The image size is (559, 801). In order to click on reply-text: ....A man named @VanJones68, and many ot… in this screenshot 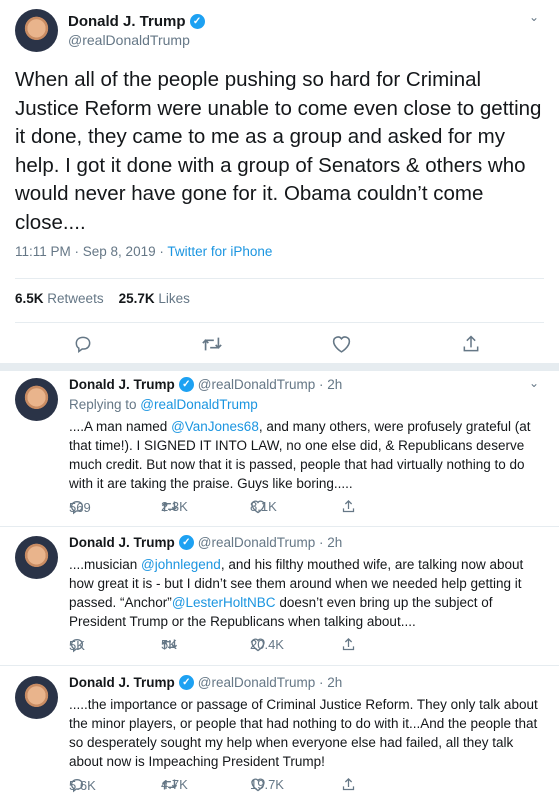, I will do `click(300, 455)`.